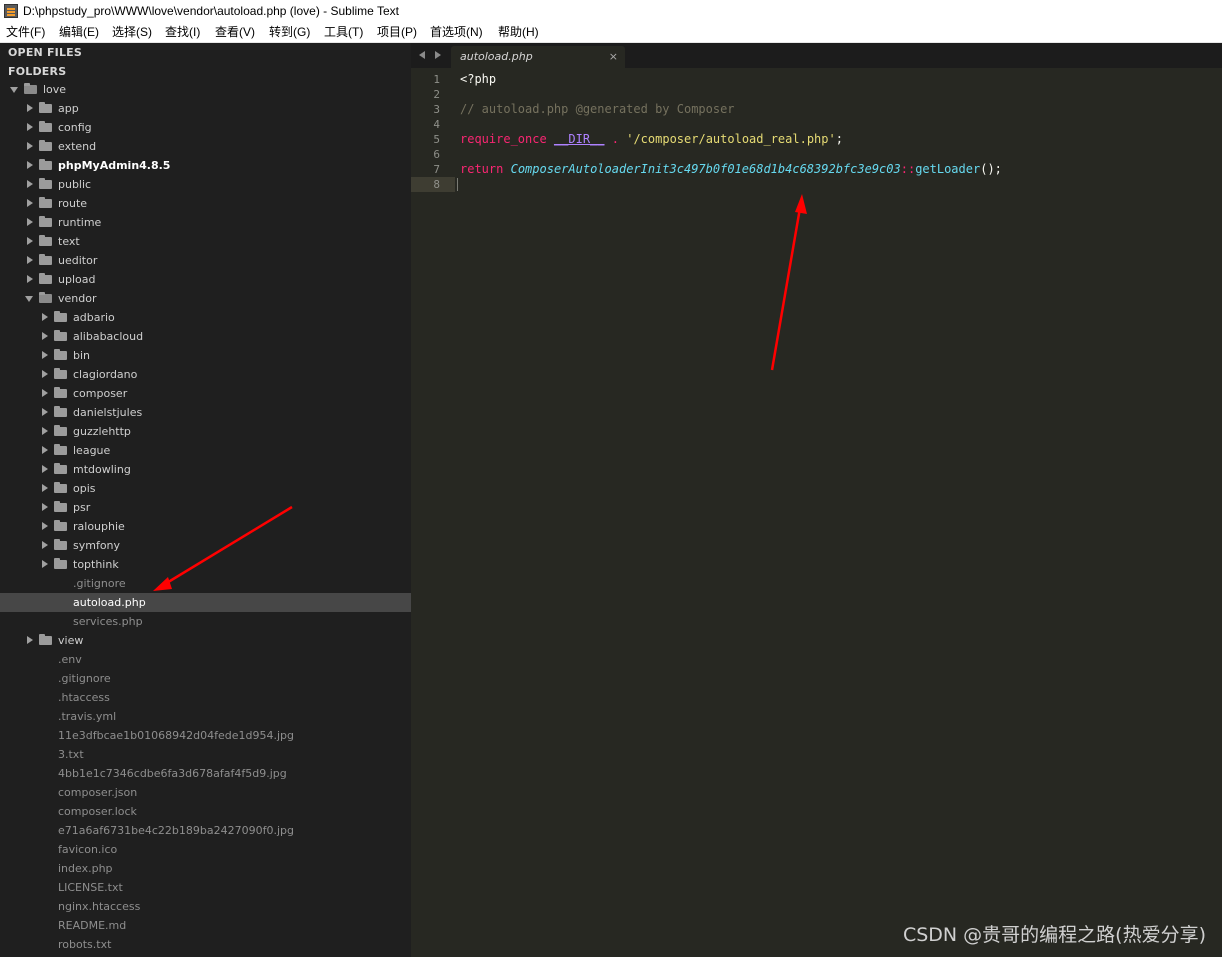  What do you see at coordinates (205, 640) in the screenshot?
I see `folder-item: view` at bounding box center [205, 640].